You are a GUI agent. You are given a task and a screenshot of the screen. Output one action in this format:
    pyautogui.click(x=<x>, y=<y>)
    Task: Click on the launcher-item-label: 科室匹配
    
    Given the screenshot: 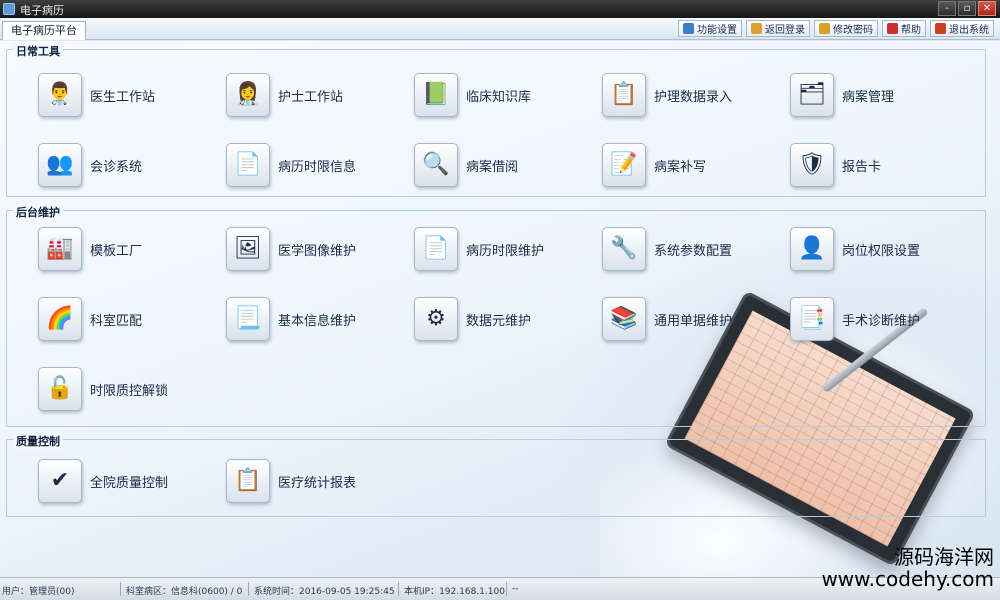 What is the action you would take?
    pyautogui.click(x=116, y=321)
    